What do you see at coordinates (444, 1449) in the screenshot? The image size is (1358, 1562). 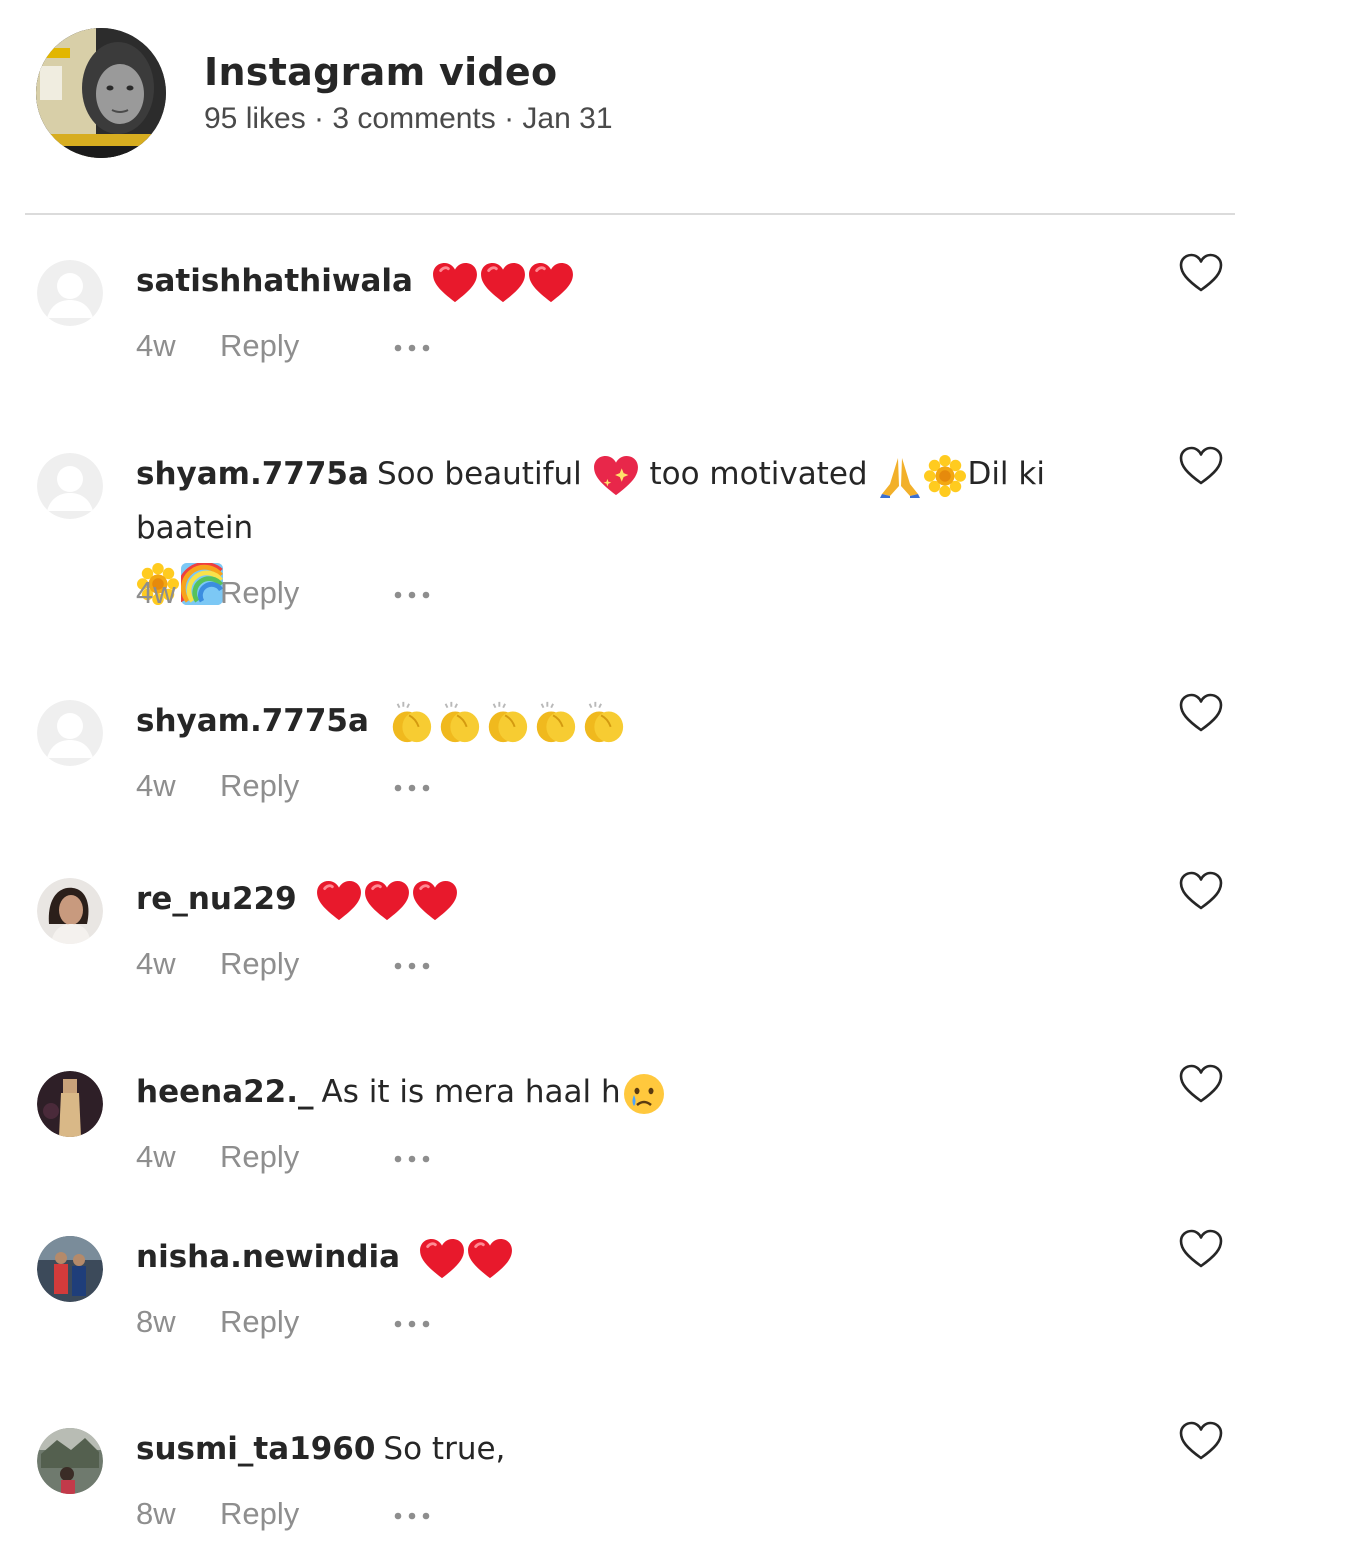 I see `comment-text: So true,` at bounding box center [444, 1449].